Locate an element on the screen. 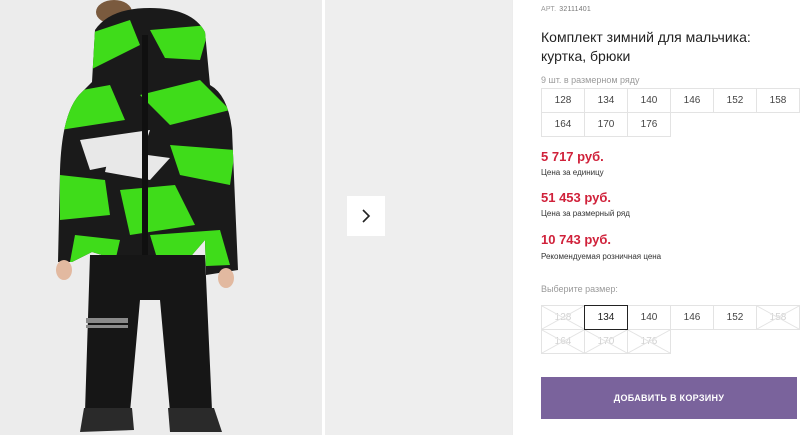 This screenshot has width=800, height=435. size-option-170: 170 is located at coordinates (606, 341).